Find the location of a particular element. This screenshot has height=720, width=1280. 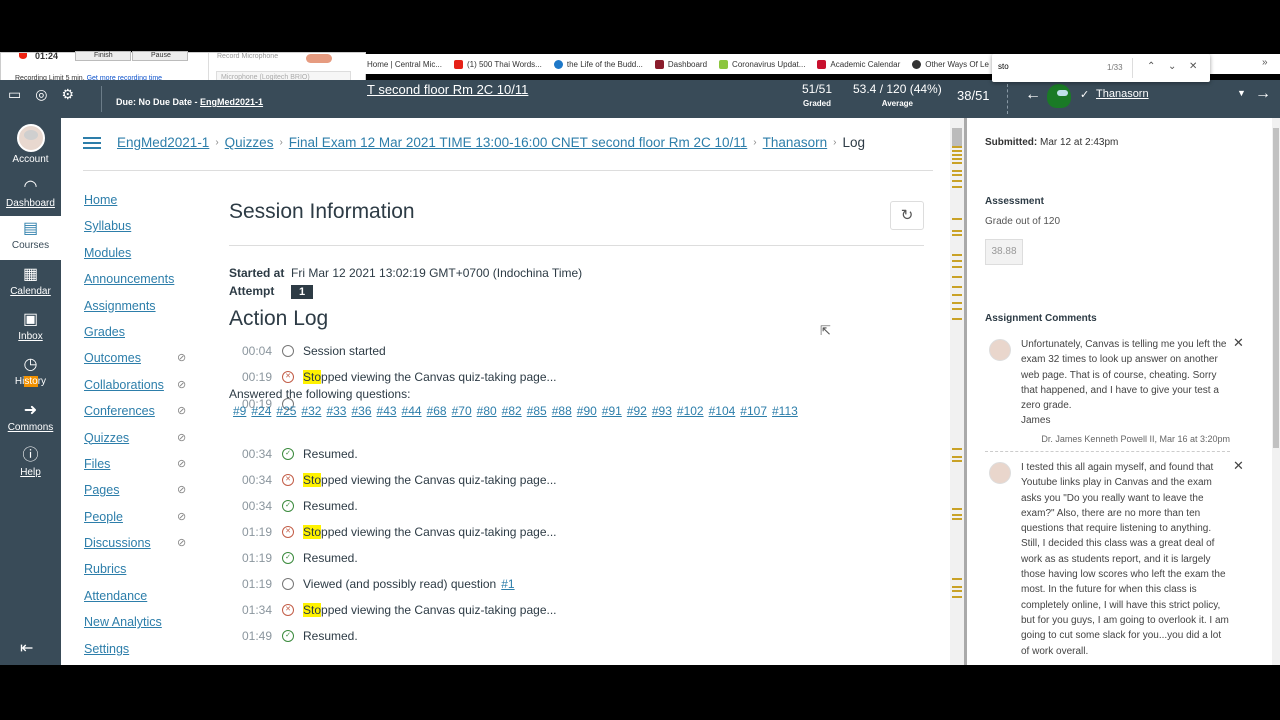

assignment-title-link: T second floor Rm 2C 10/11 is located at coordinates (447, 89).